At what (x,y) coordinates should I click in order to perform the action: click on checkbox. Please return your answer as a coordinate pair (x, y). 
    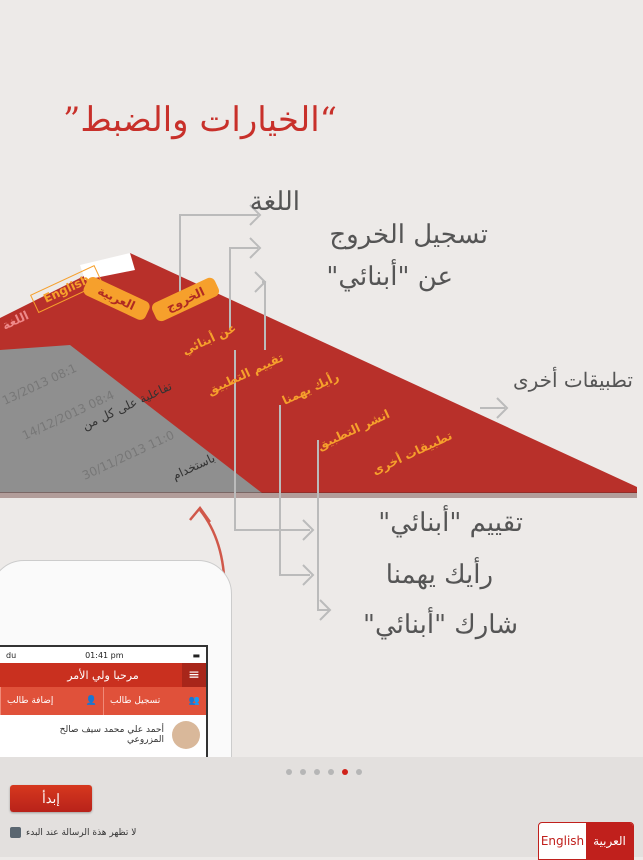
    Looking at the image, I should click on (15, 832).